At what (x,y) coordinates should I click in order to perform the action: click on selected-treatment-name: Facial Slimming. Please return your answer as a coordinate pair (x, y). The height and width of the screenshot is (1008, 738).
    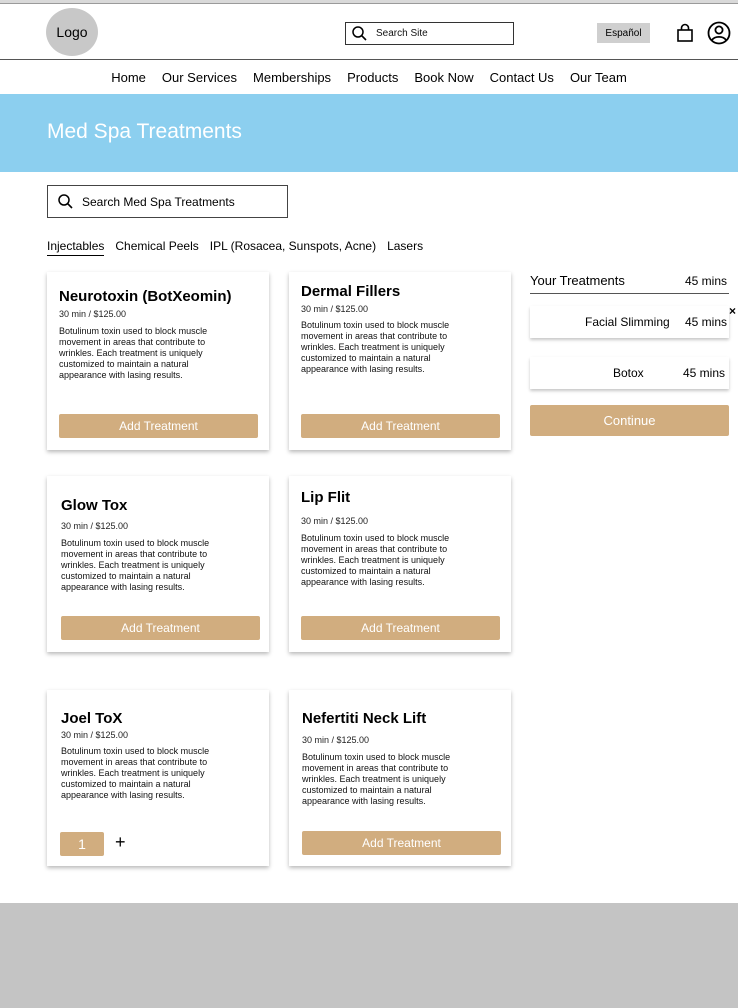
    Looking at the image, I should click on (627, 322).